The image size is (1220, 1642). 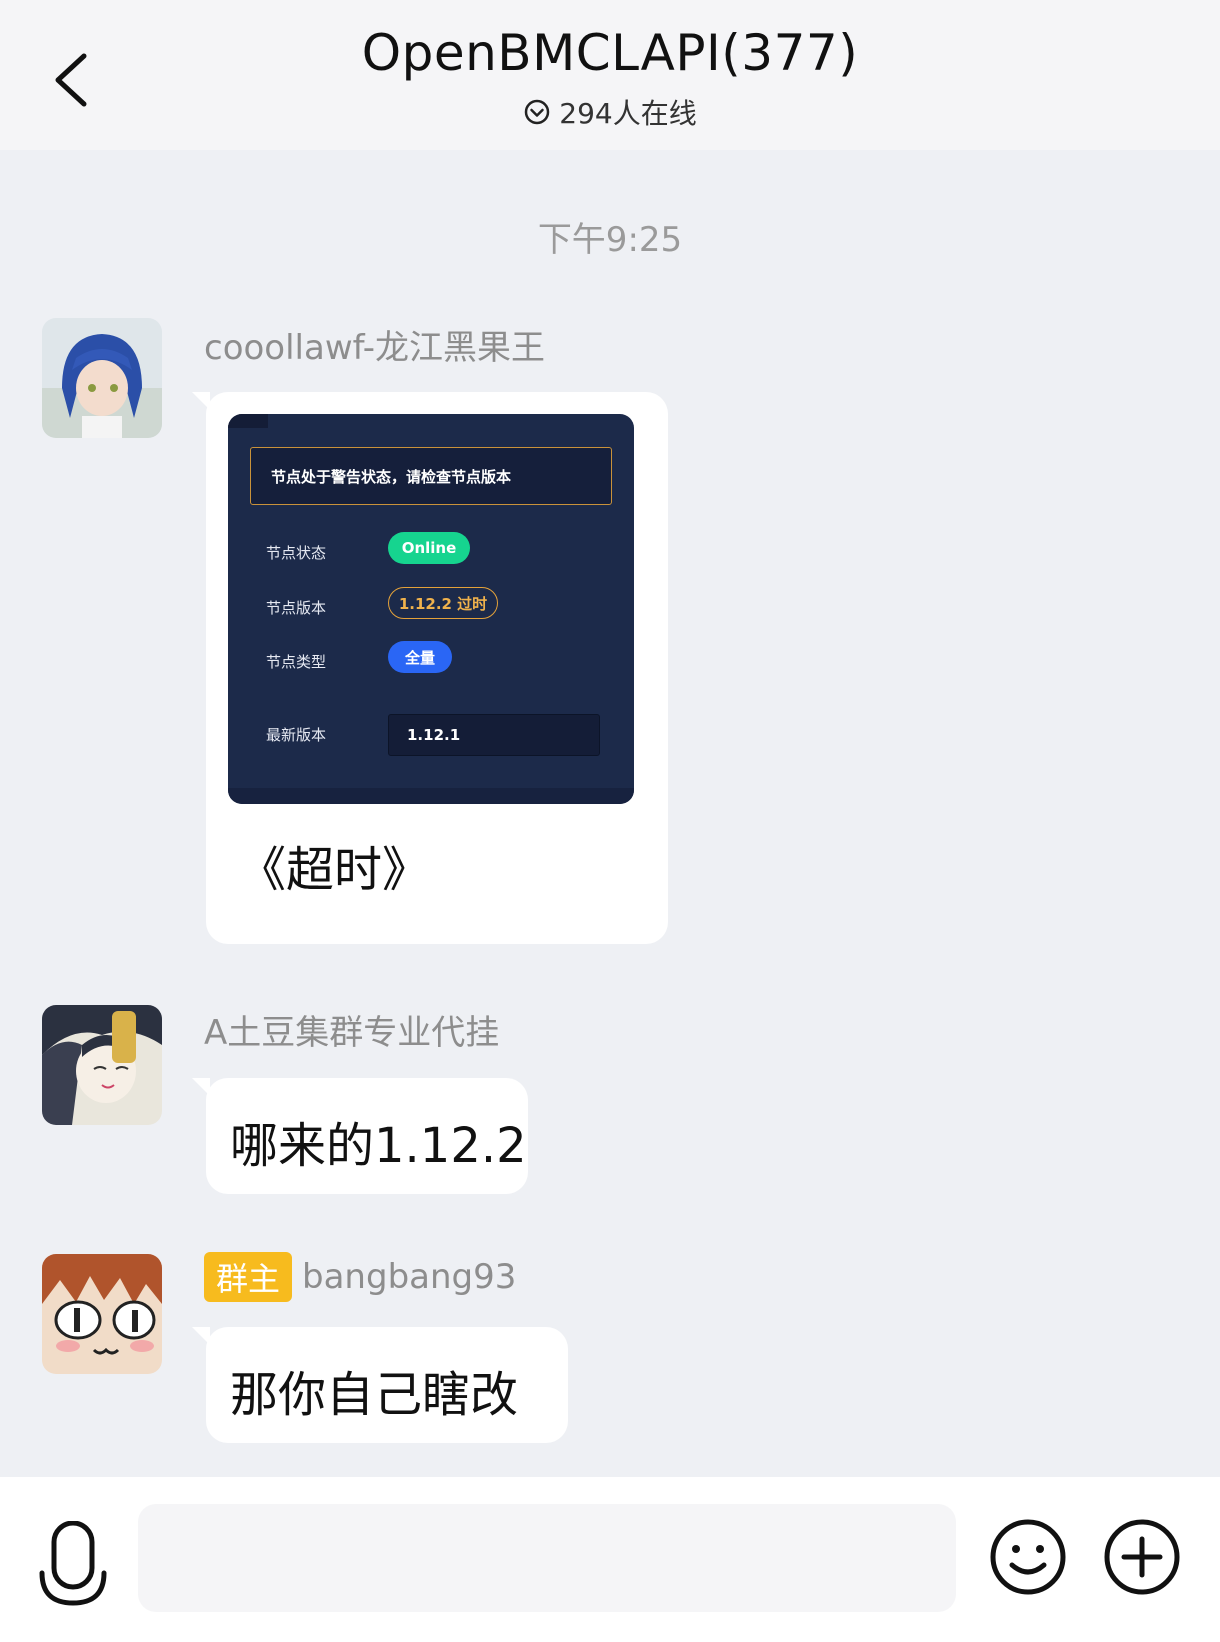 What do you see at coordinates (352, 1033) in the screenshot?
I see `sender-name: A土豆集群专业代挂` at bounding box center [352, 1033].